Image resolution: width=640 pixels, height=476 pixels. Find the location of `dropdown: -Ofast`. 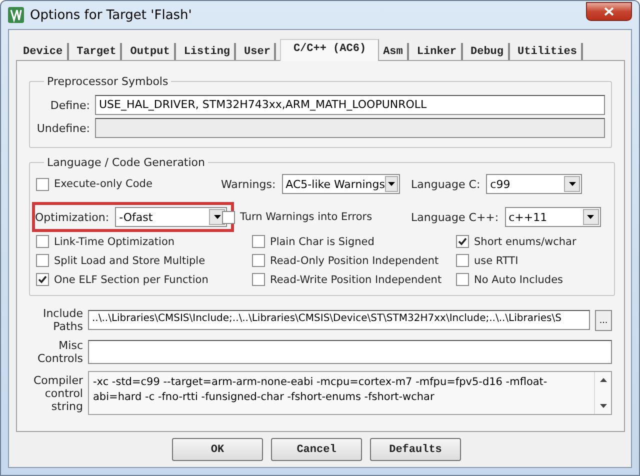

dropdown: -Ofast is located at coordinates (171, 217).